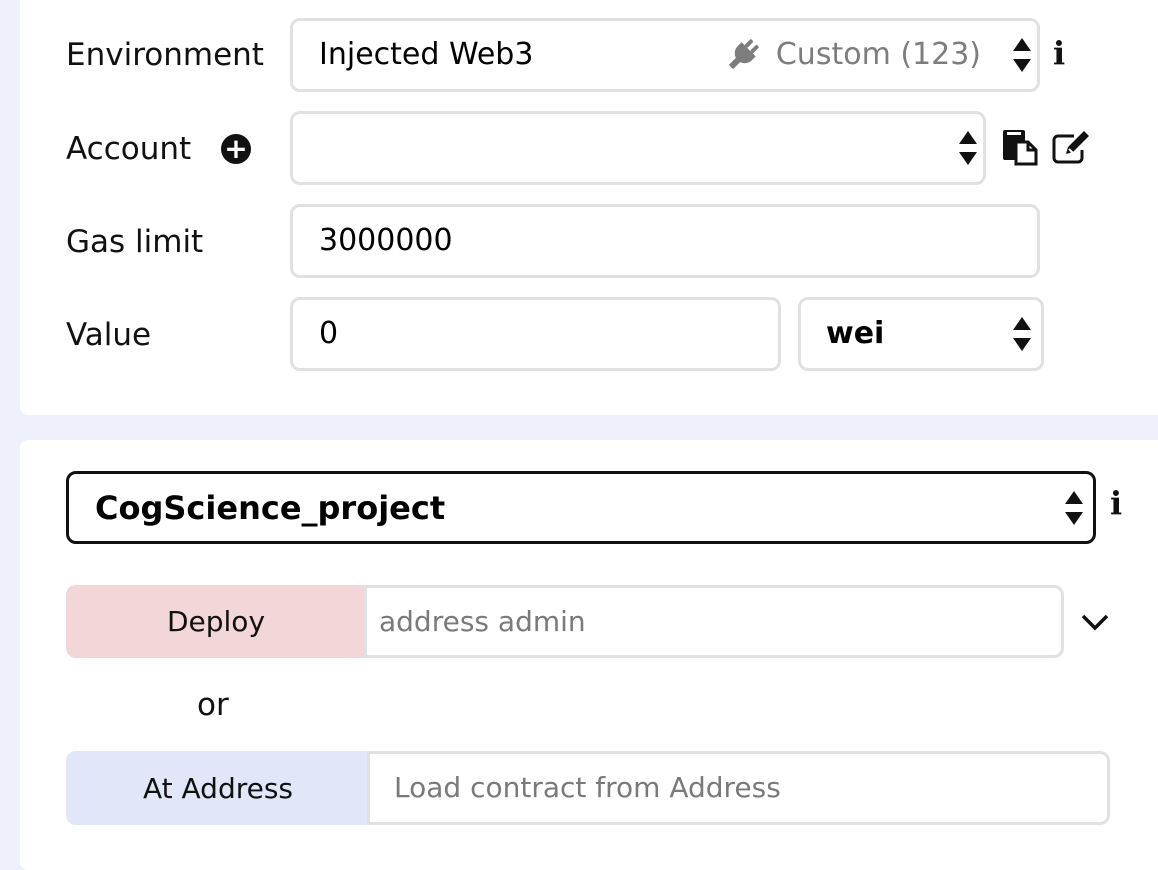 The height and width of the screenshot is (870, 1158). What do you see at coordinates (665, 55) in the screenshot?
I see `environment-select: Injected Web3 Custom (123)` at bounding box center [665, 55].